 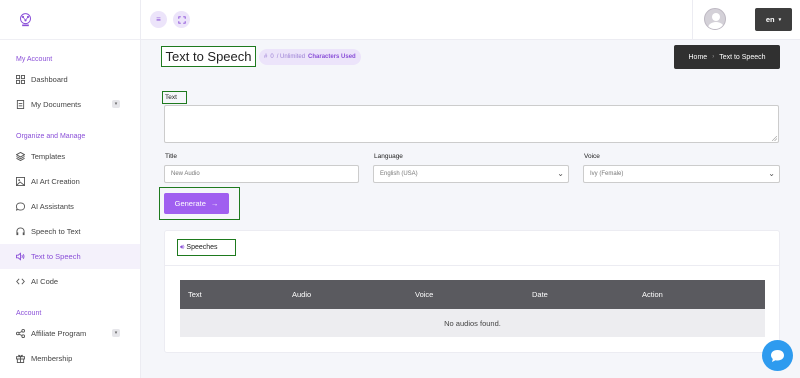 What do you see at coordinates (182, 247) in the screenshot?
I see `speaker-icon: 🔊︎` at bounding box center [182, 247].